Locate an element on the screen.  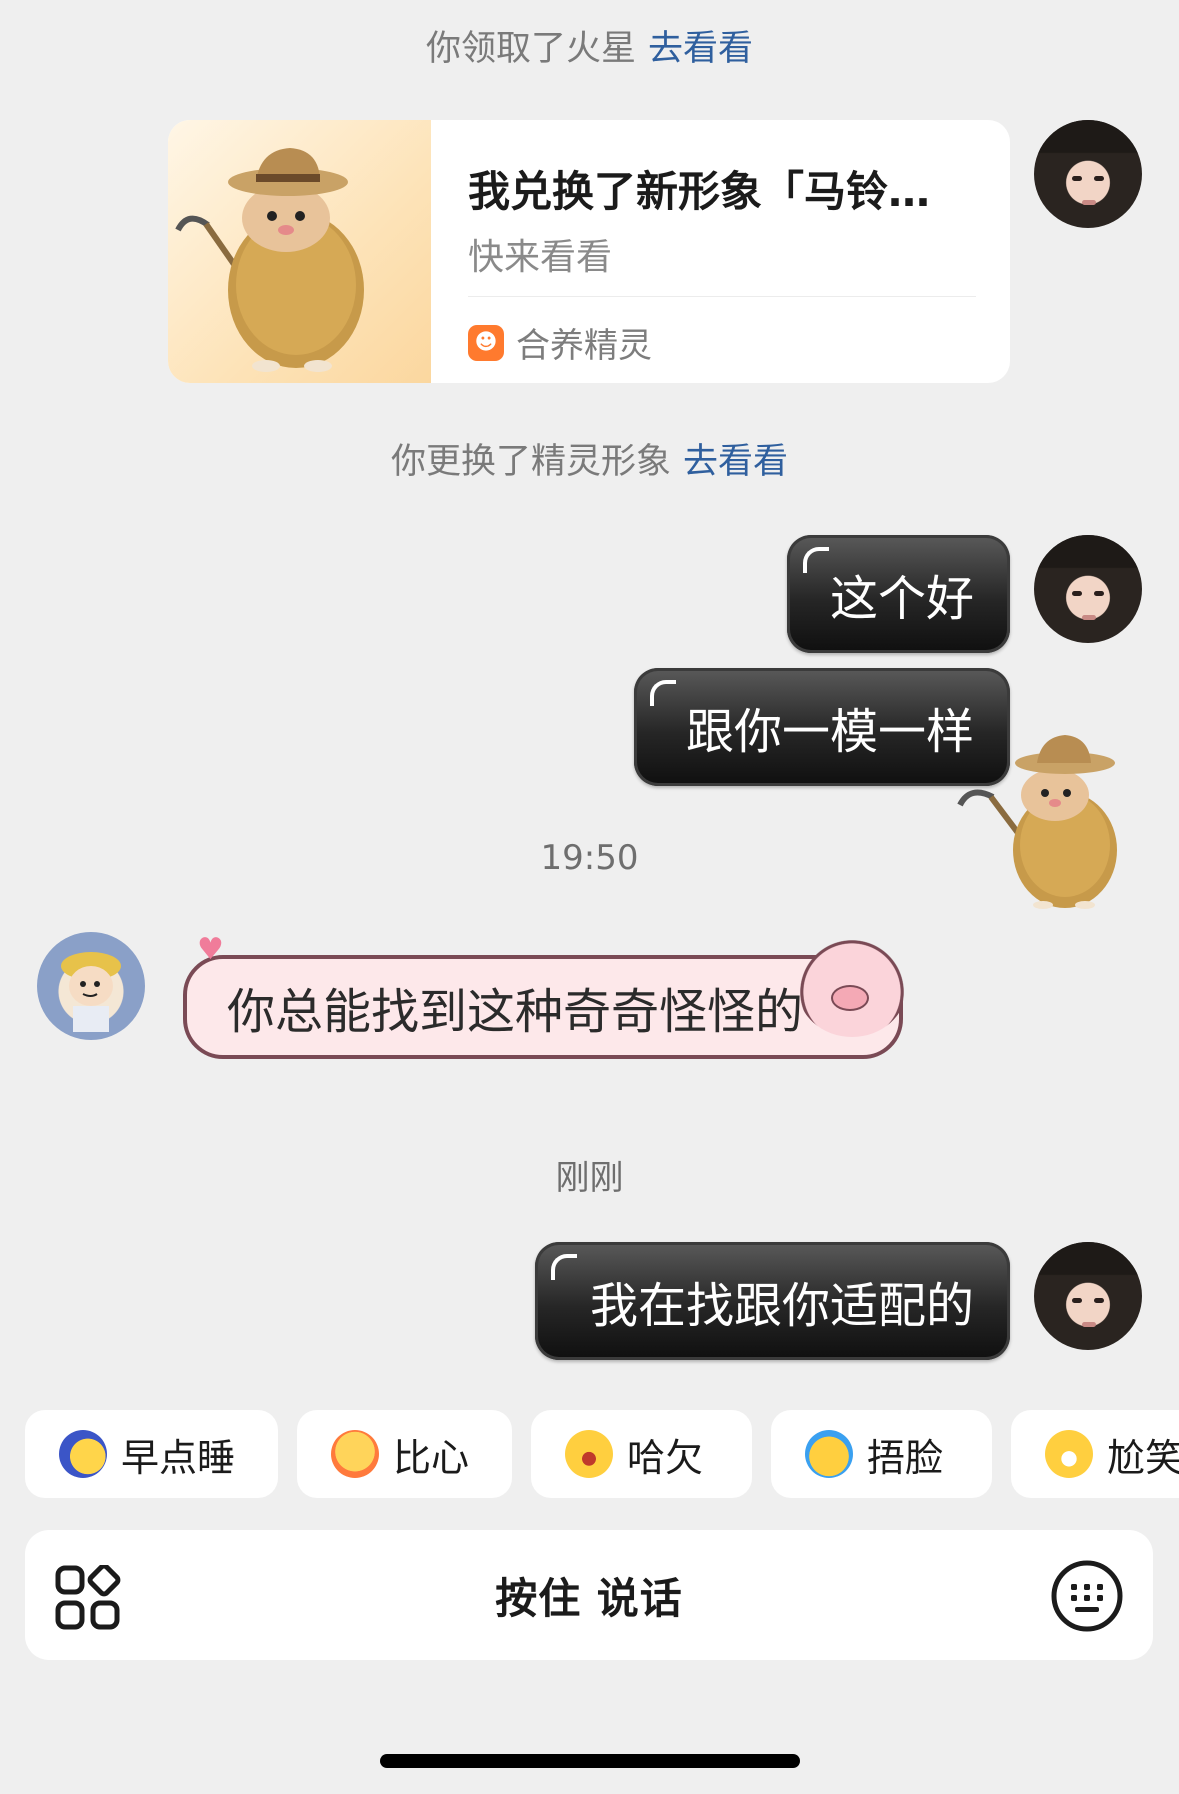
timestamp: 19:50 is located at coordinates (589, 858).